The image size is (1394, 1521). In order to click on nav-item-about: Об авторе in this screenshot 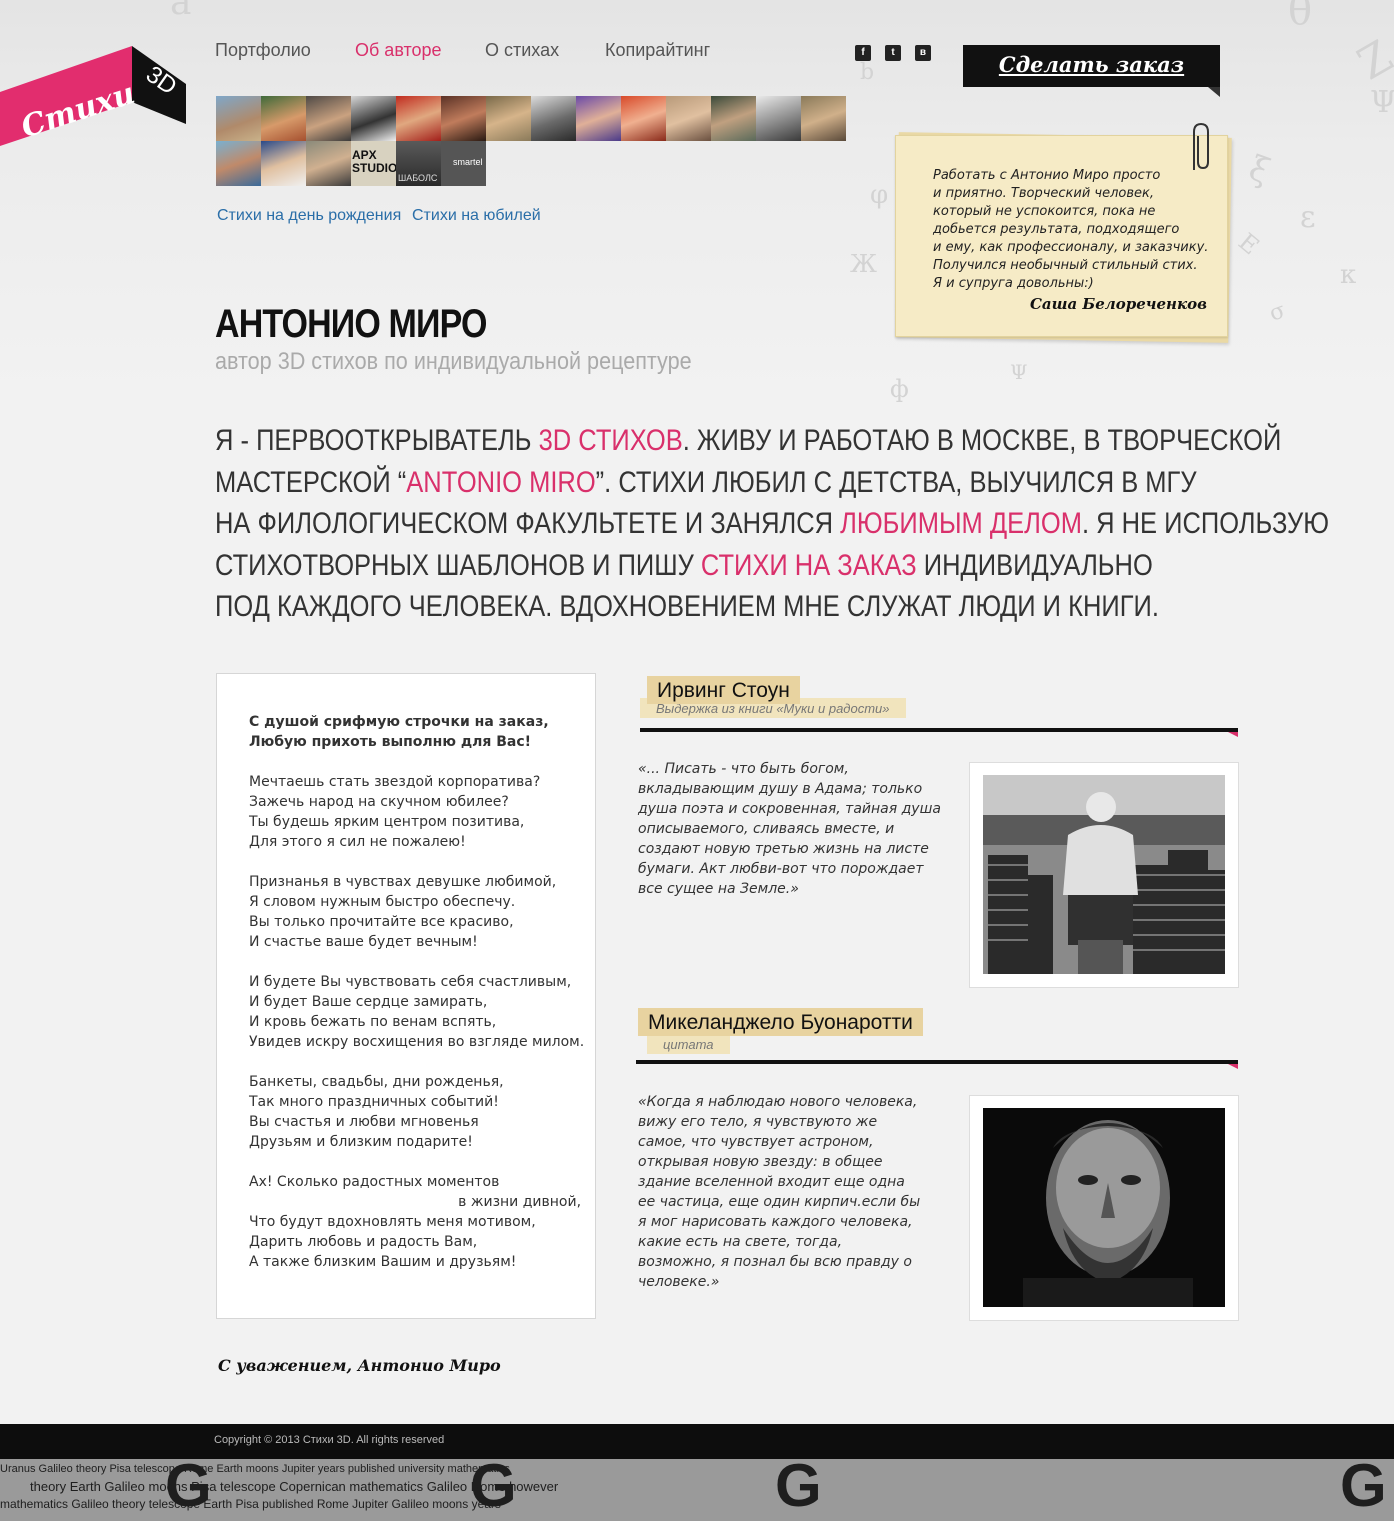, I will do `click(398, 50)`.